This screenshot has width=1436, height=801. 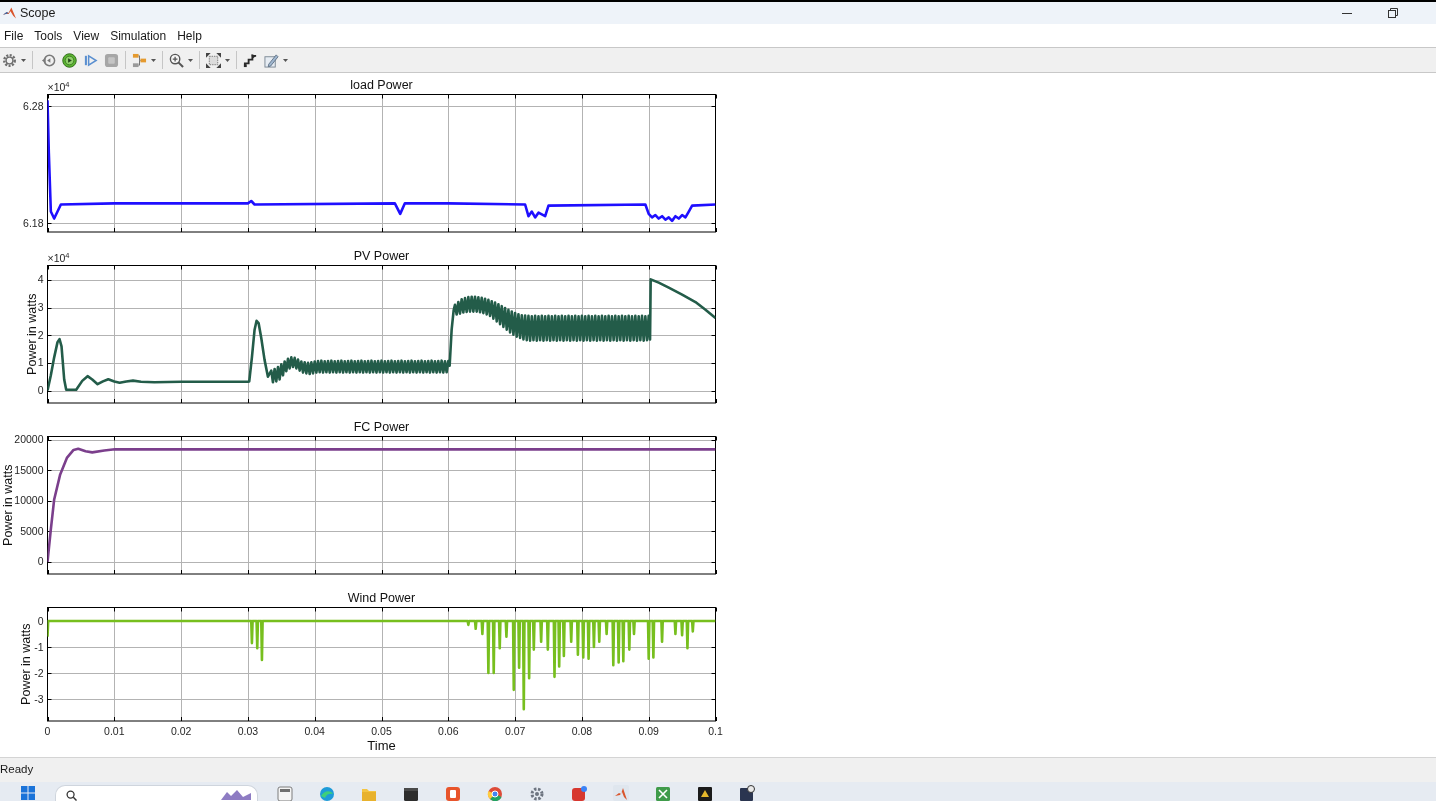 I want to click on y-tick-label: -1, so click(x=39, y=646).